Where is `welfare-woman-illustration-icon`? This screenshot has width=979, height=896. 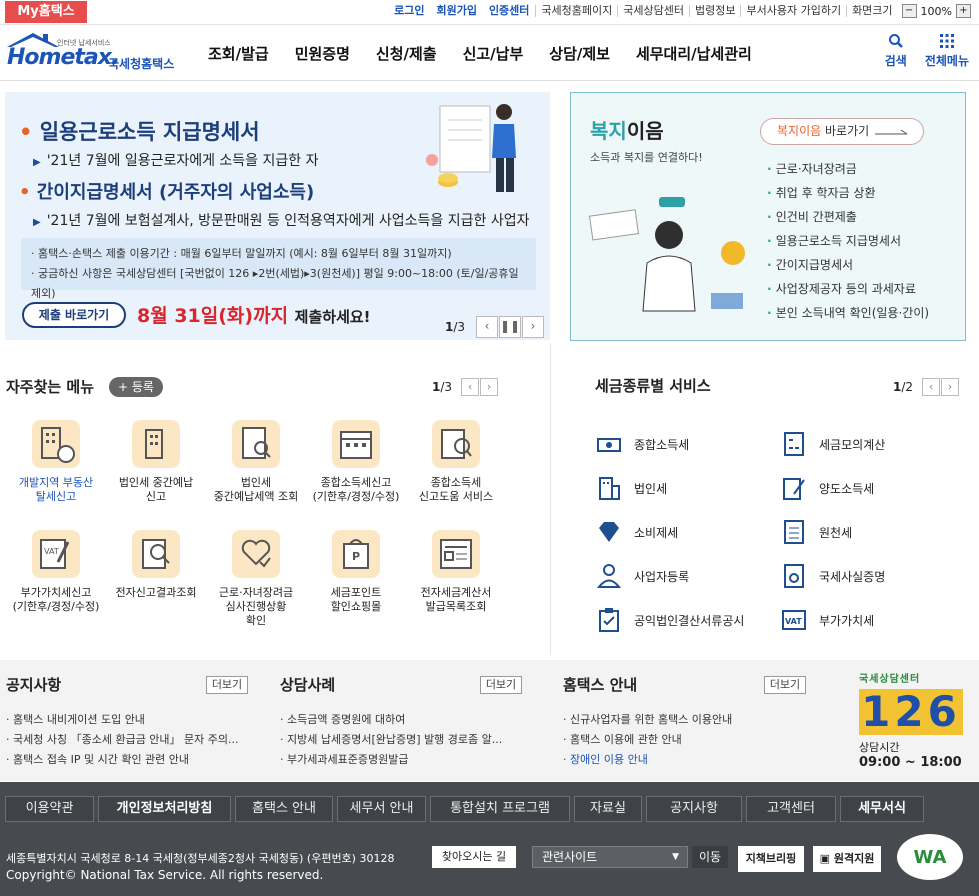
welfare-woman-illustration-icon is located at coordinates (666, 254).